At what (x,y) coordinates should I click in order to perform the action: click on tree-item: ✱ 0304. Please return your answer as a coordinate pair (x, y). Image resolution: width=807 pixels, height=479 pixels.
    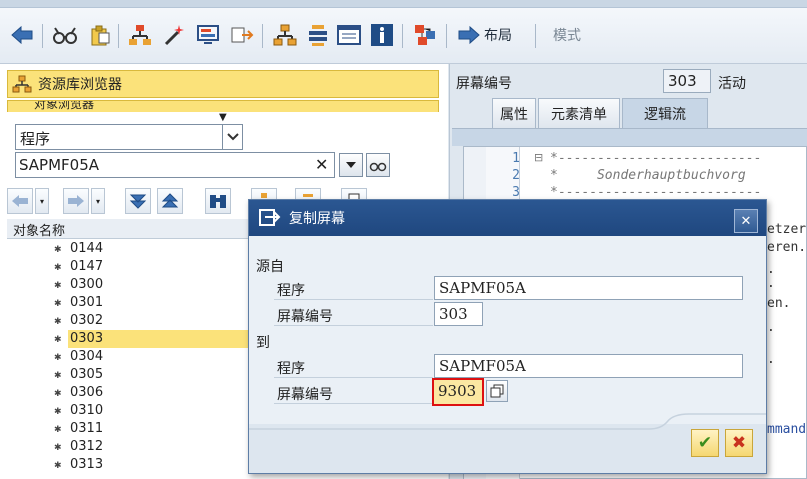
    Looking at the image, I should click on (154, 357).